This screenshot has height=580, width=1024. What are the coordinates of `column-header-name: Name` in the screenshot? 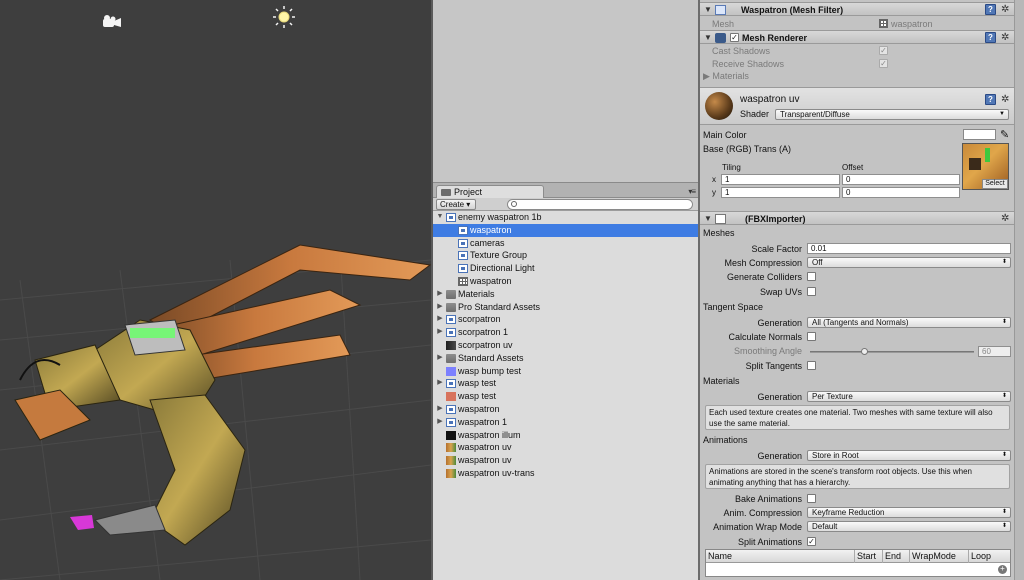 It's located at (780, 556).